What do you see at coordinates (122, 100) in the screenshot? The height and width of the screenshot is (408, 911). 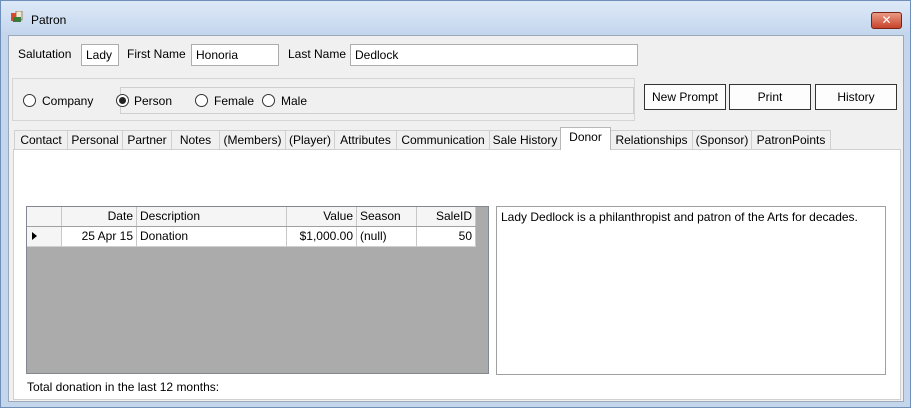 I see `person-radio` at bounding box center [122, 100].